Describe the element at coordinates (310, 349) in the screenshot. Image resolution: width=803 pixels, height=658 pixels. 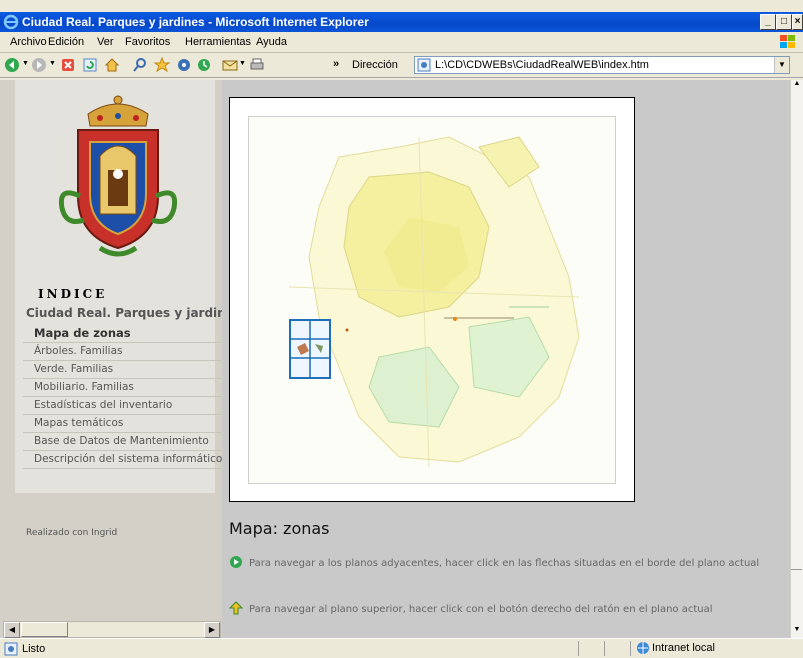
I see `selected-zone-grid` at that location.